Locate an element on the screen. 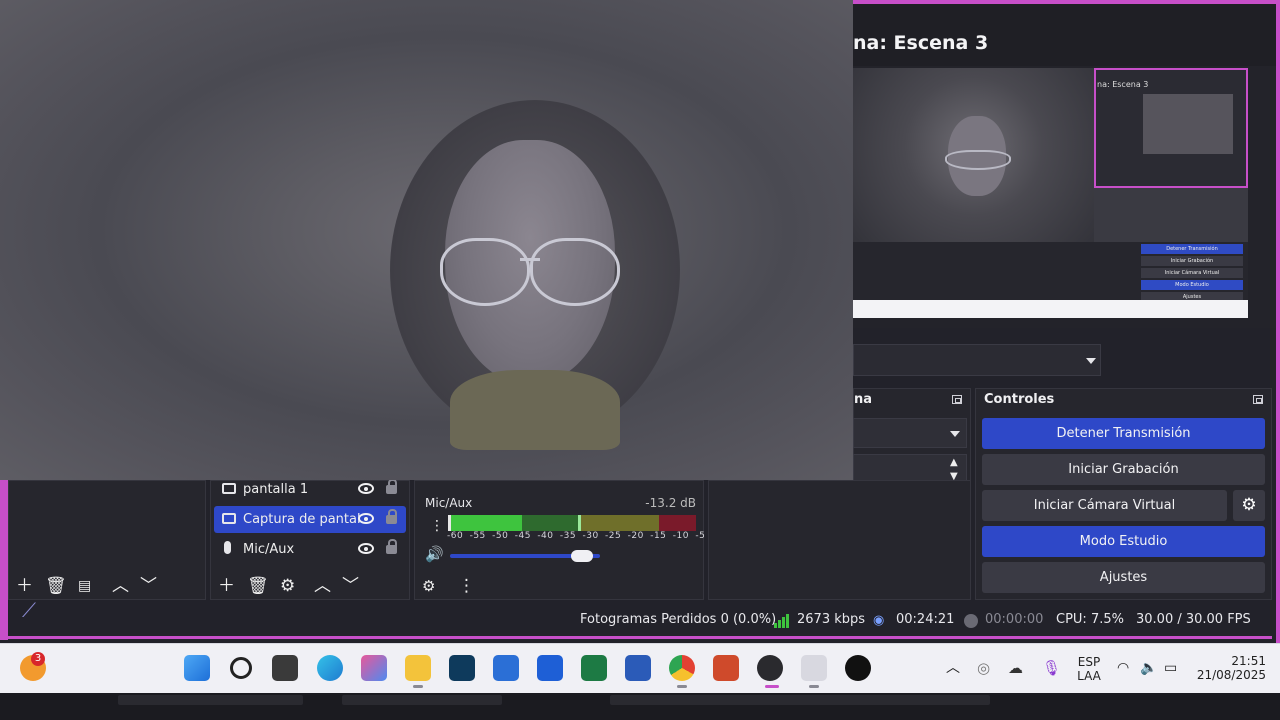 This screenshot has height=720, width=1280. volume-icon: 🔈 is located at coordinates (1148, 668).